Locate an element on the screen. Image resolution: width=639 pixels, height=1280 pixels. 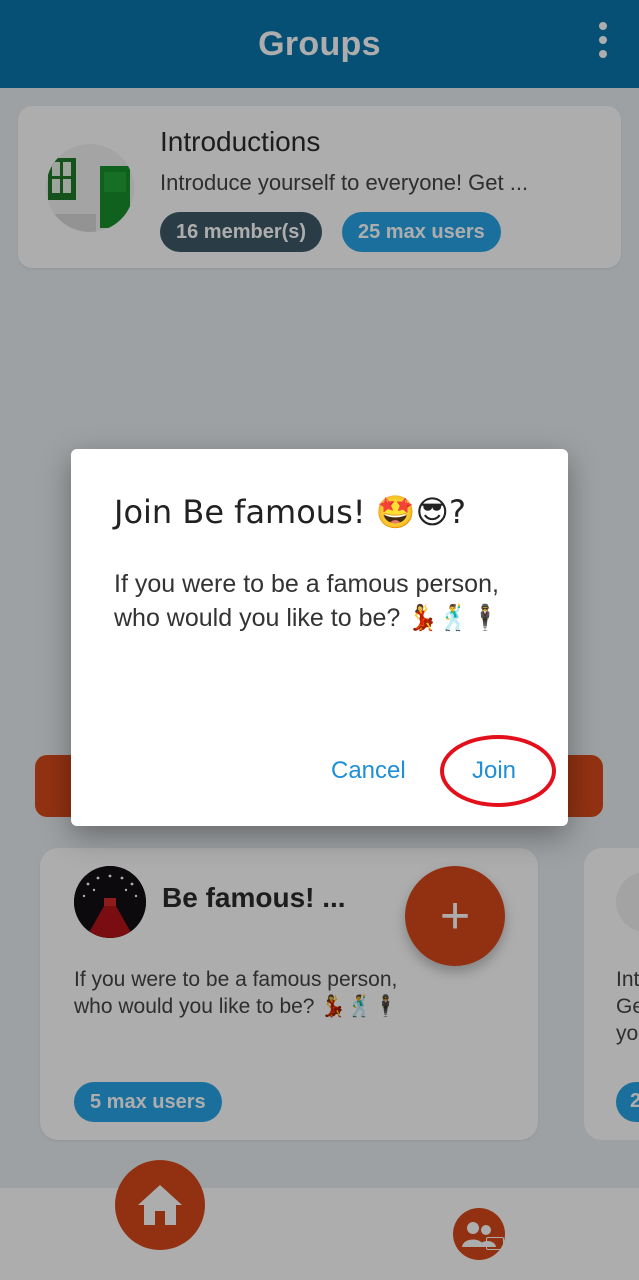
dialog-title: Join Be famous! 🤩😎? is located at coordinates (290, 512).